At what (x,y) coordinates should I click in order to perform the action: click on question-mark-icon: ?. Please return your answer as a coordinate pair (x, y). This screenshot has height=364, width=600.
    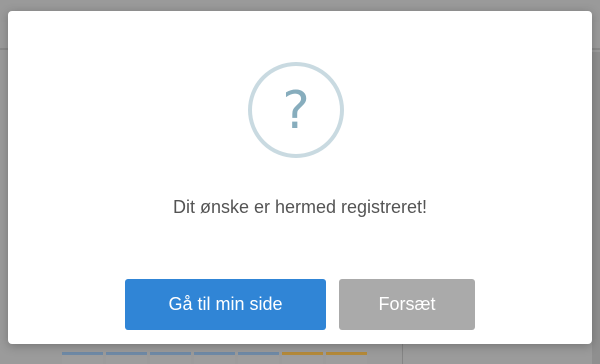
    Looking at the image, I should click on (296, 110).